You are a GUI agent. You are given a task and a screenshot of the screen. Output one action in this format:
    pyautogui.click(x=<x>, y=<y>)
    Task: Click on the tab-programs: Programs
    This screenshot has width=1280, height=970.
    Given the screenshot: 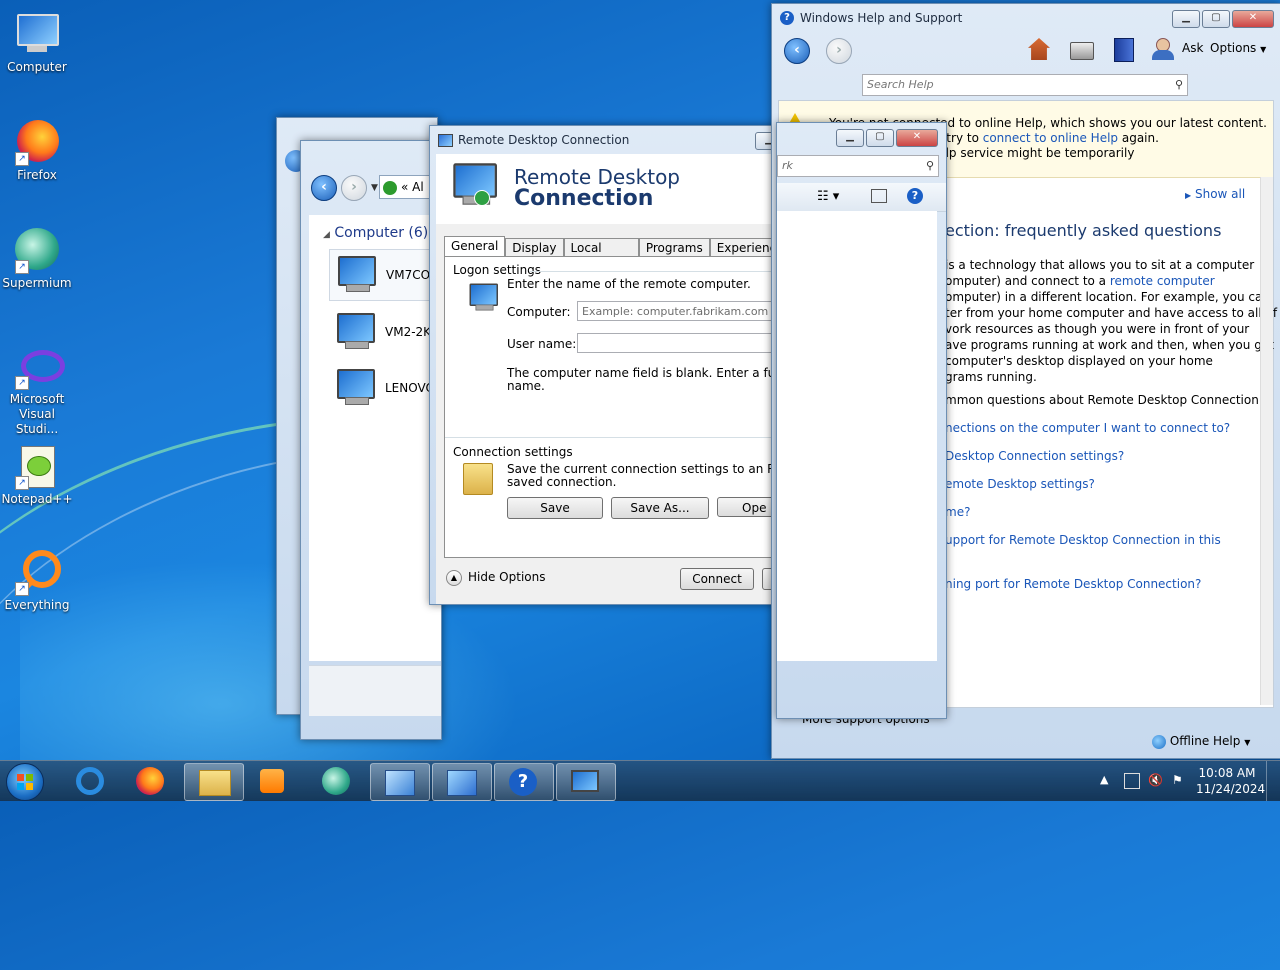 What is the action you would take?
    pyautogui.click(x=674, y=248)
    